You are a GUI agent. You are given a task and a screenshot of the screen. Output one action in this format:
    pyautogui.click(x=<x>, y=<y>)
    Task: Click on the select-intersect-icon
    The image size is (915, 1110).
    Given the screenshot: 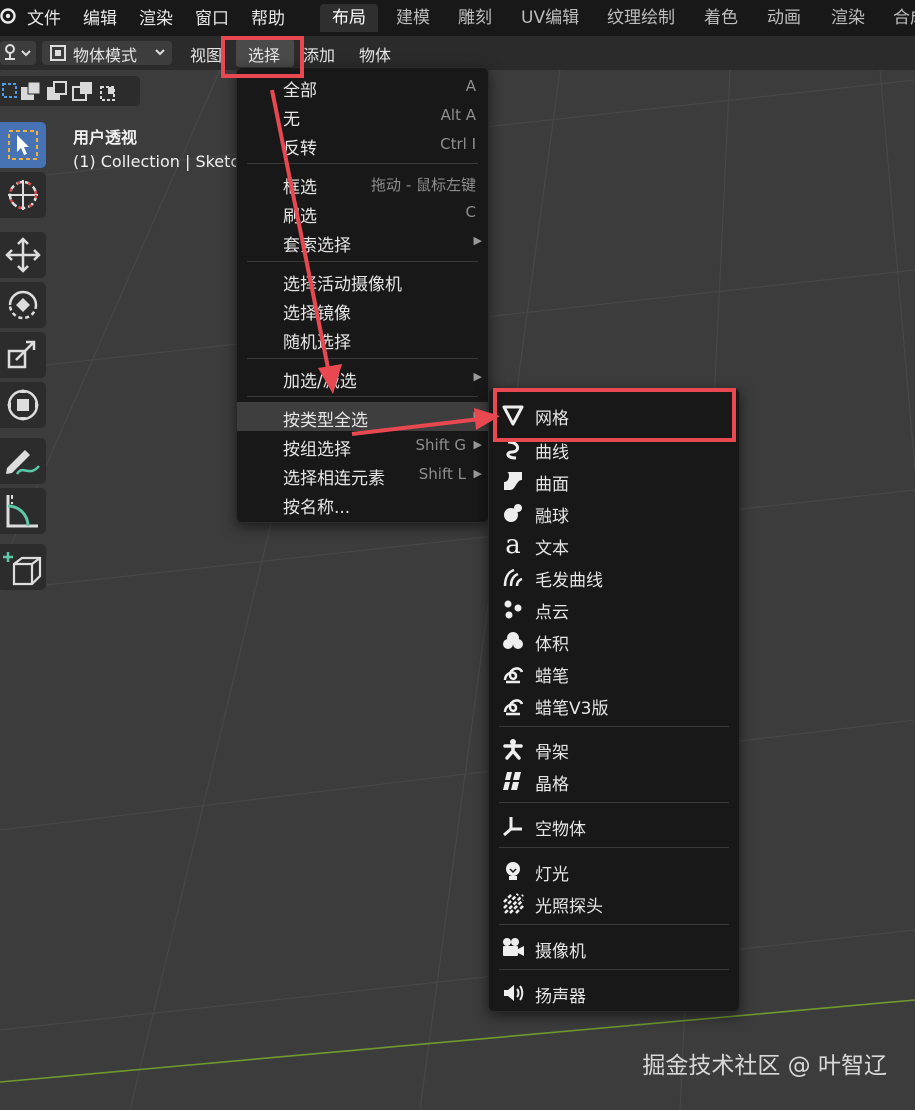 What is the action you would take?
    pyautogui.click(x=111, y=93)
    